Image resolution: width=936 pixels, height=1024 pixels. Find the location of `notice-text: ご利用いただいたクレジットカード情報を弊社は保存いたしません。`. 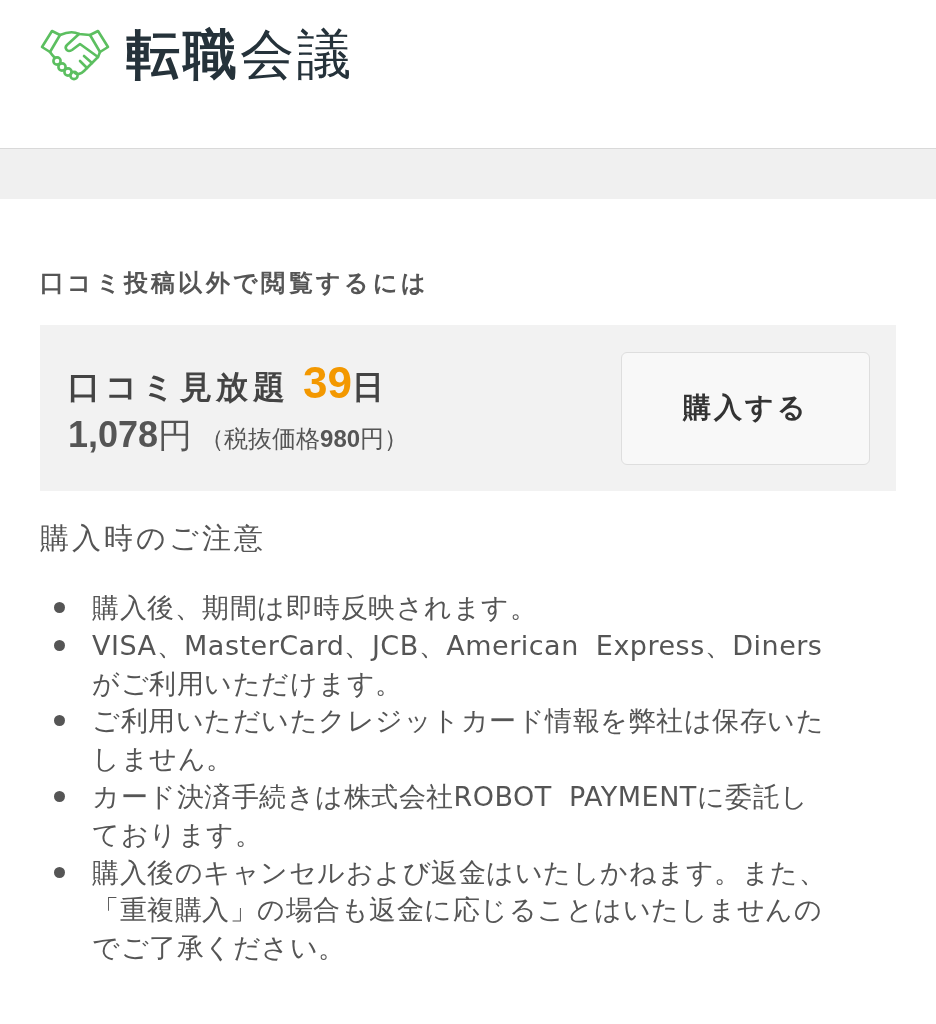

notice-text: ご利用いただいたクレジットカード情報を弊社は保存いたしません。 is located at coordinates (458, 740).